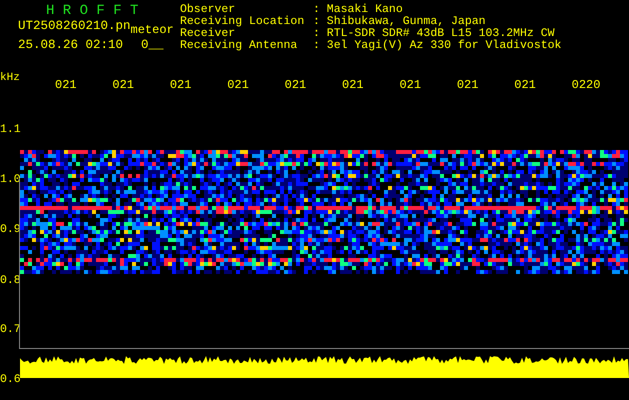  What do you see at coordinates (152, 30) in the screenshot?
I see `file-tag: meteor` at bounding box center [152, 30].